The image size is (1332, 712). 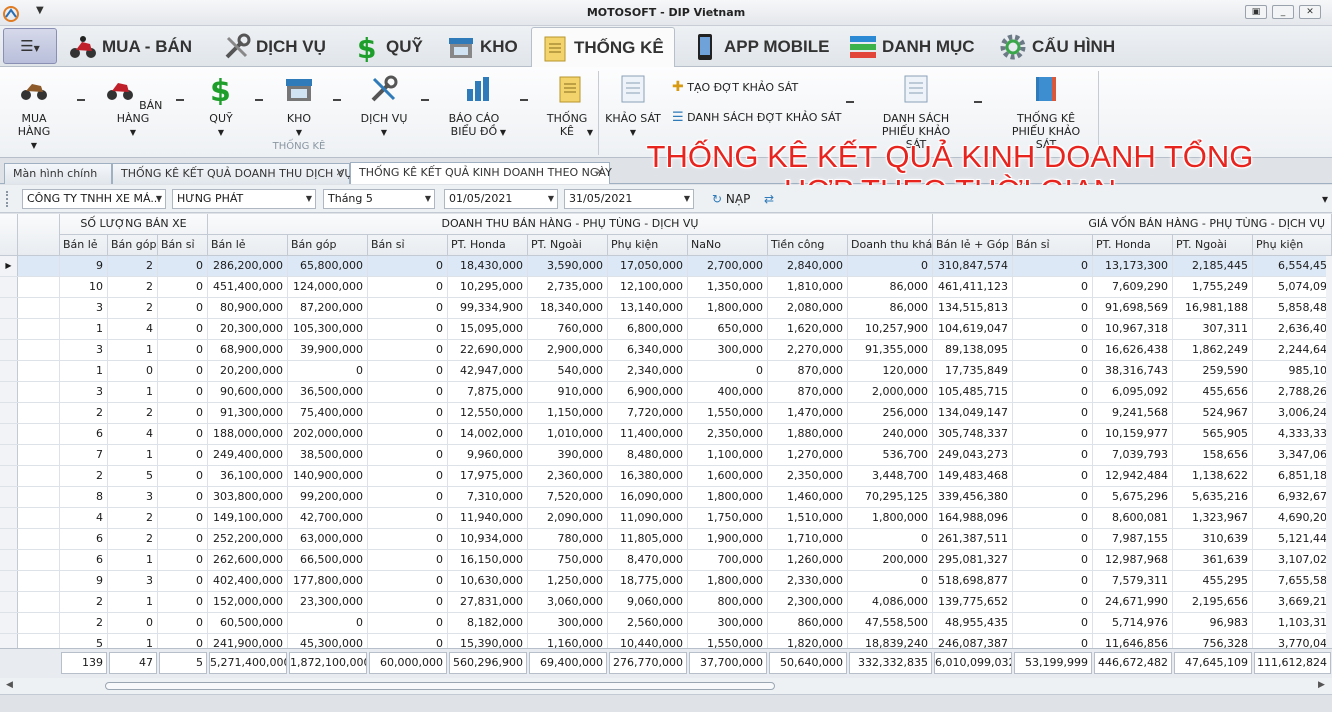 I want to click on column-header: NaNo, so click(x=728, y=245).